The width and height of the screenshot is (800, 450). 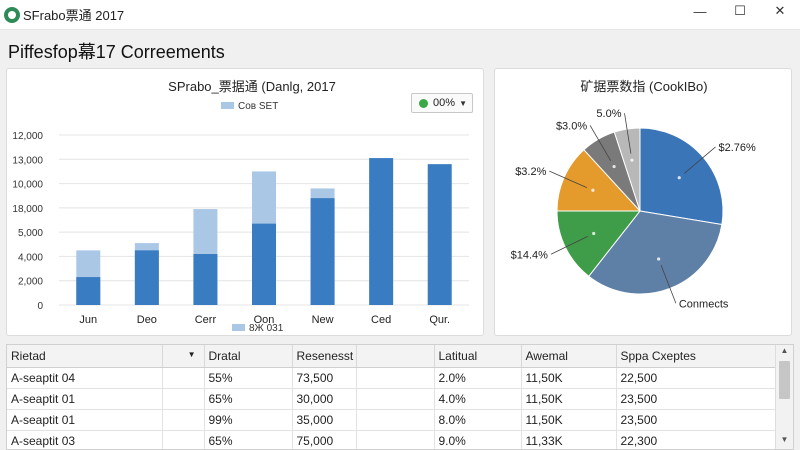 I want to click on table-row: A-seaptit 01 99% 35,000 8.0% 11,50K 23,500, so click(x=392, y=420).